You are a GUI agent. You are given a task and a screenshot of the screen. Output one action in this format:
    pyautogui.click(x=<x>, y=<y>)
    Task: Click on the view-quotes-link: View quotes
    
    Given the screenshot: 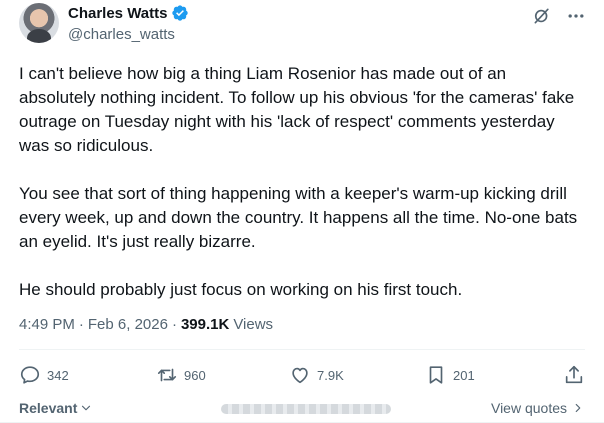 What is the action you would take?
    pyautogui.click(x=538, y=408)
    